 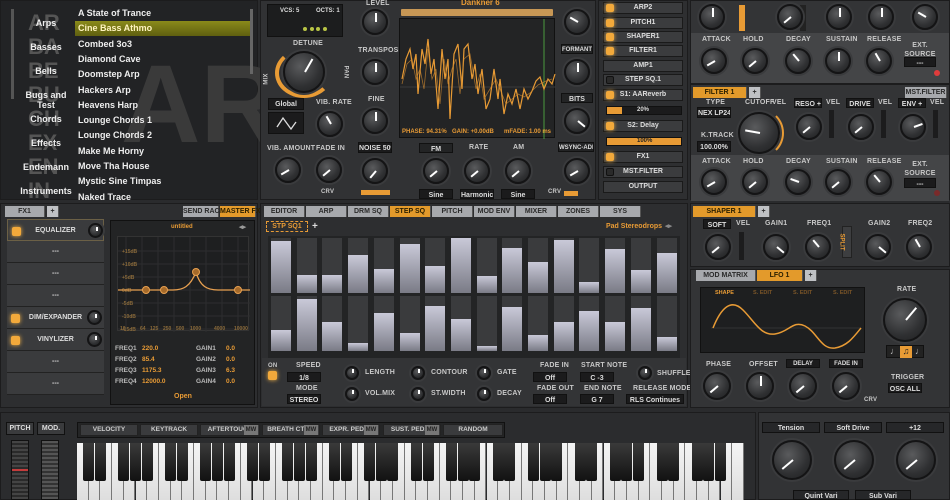 I want to click on env1-led-icon, so click(x=937, y=73).